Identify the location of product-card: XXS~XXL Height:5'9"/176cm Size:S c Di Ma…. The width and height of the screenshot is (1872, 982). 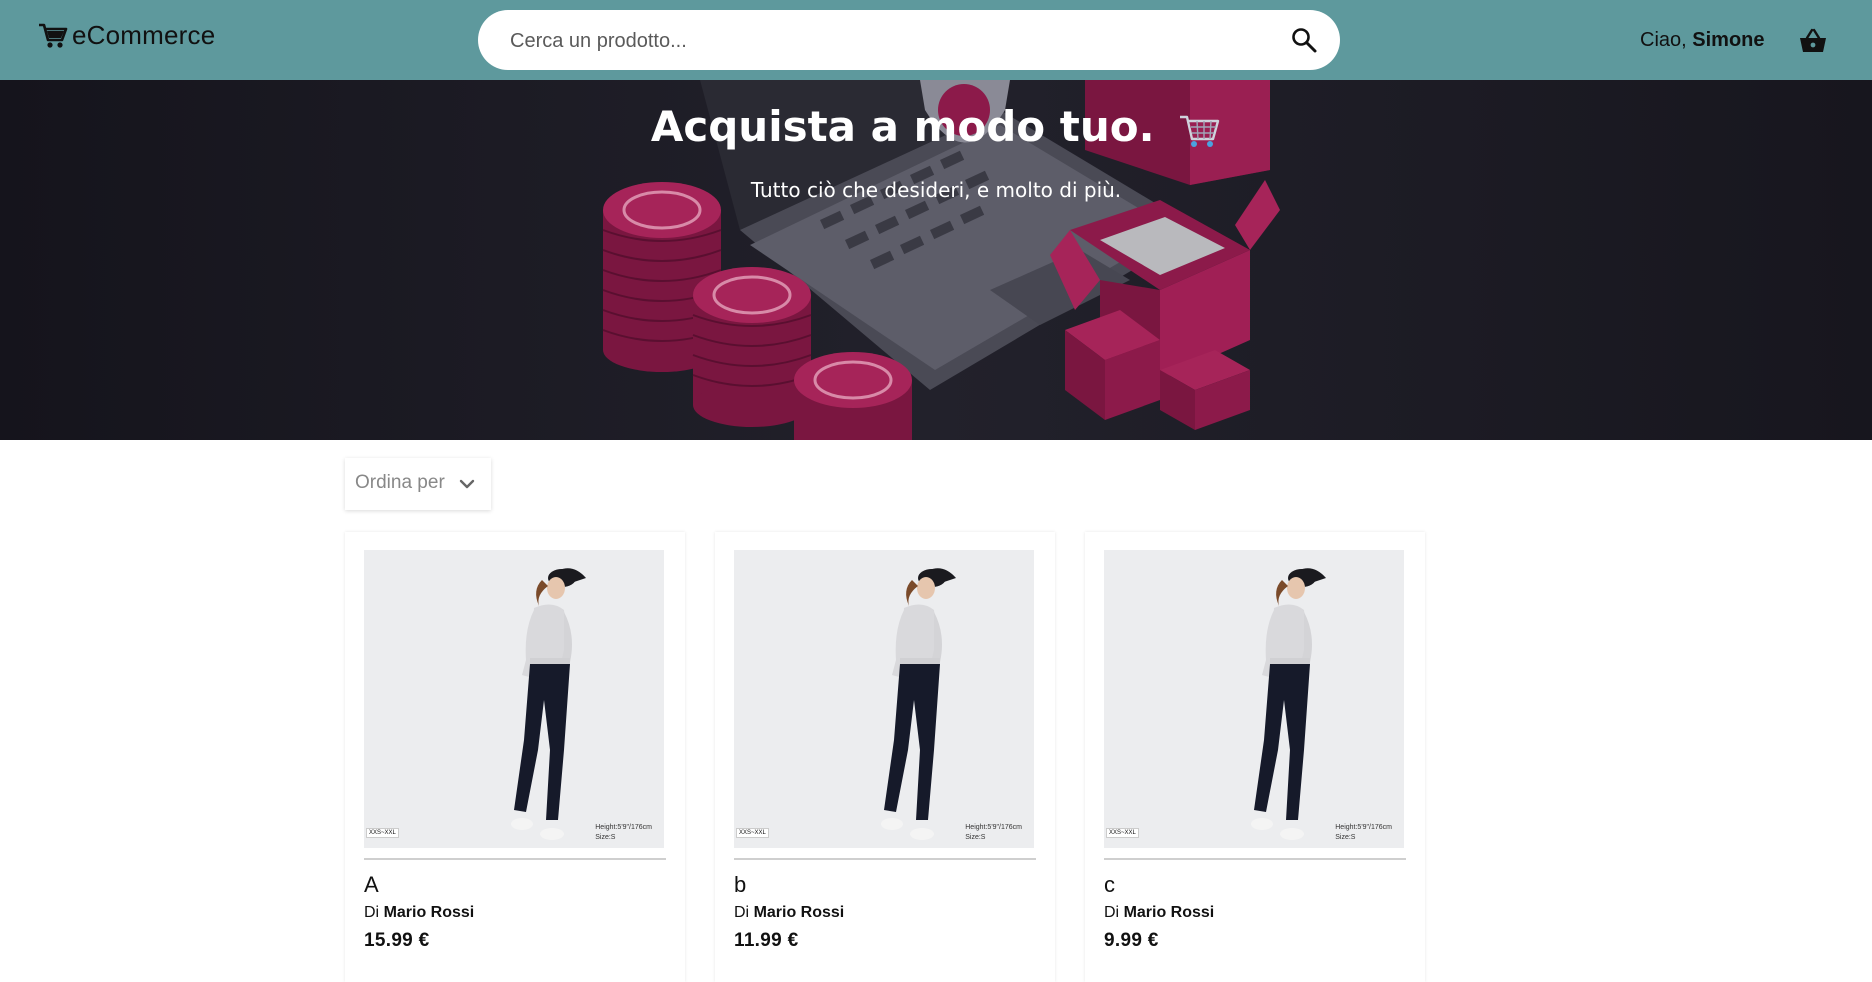
(1255, 757).